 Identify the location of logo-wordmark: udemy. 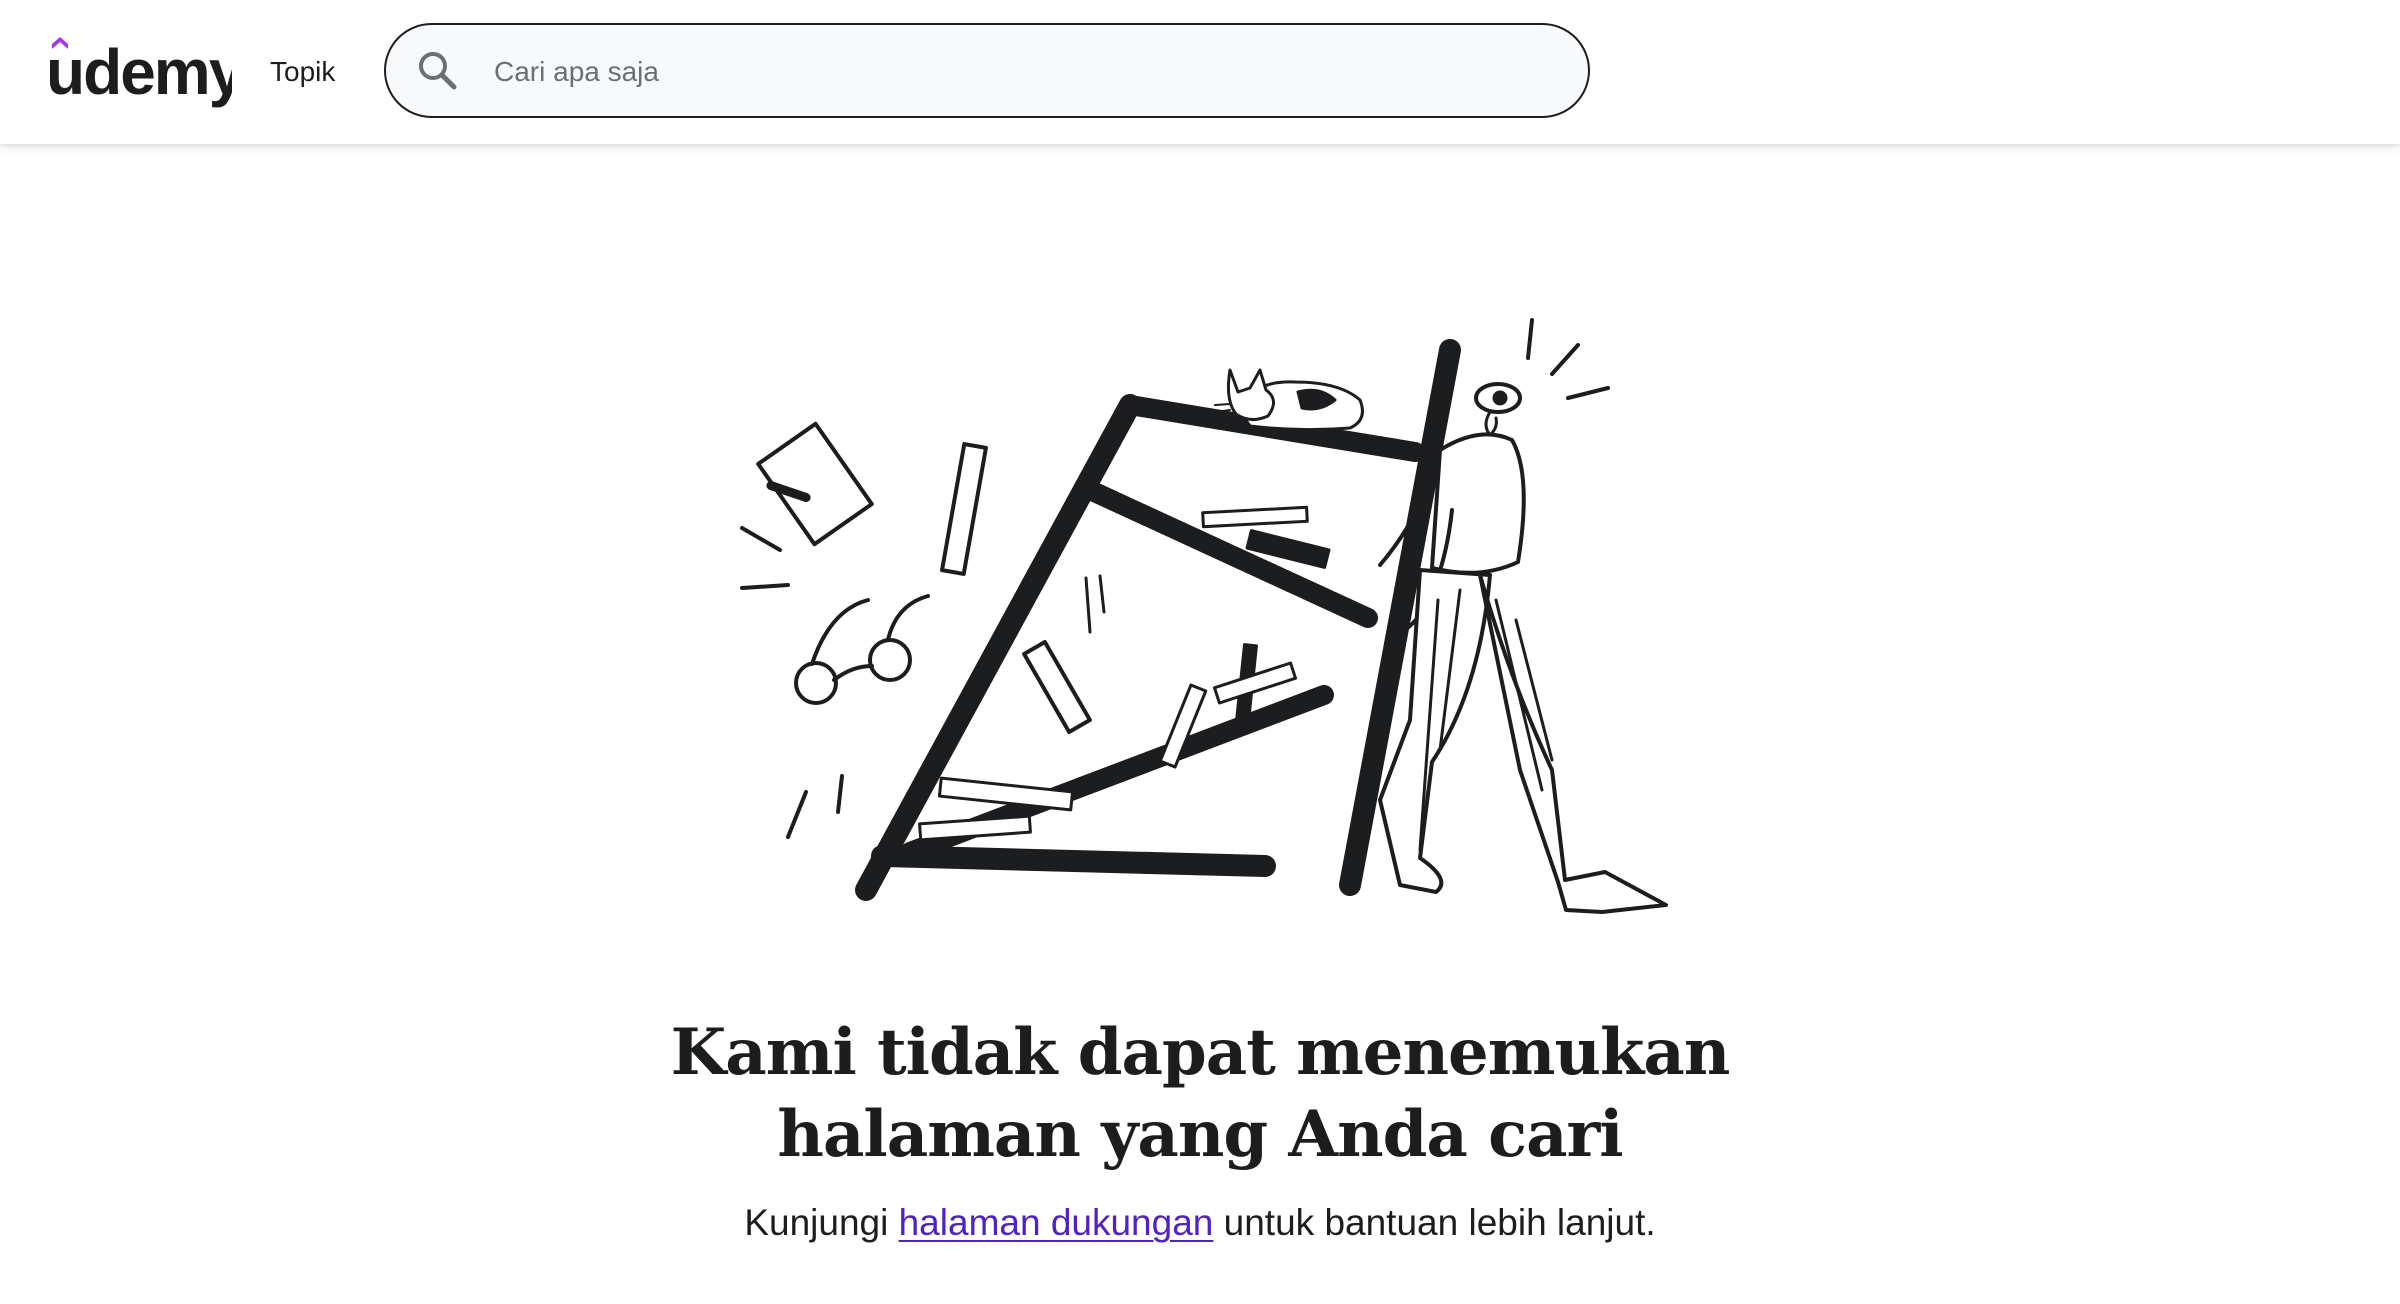
(139, 72).